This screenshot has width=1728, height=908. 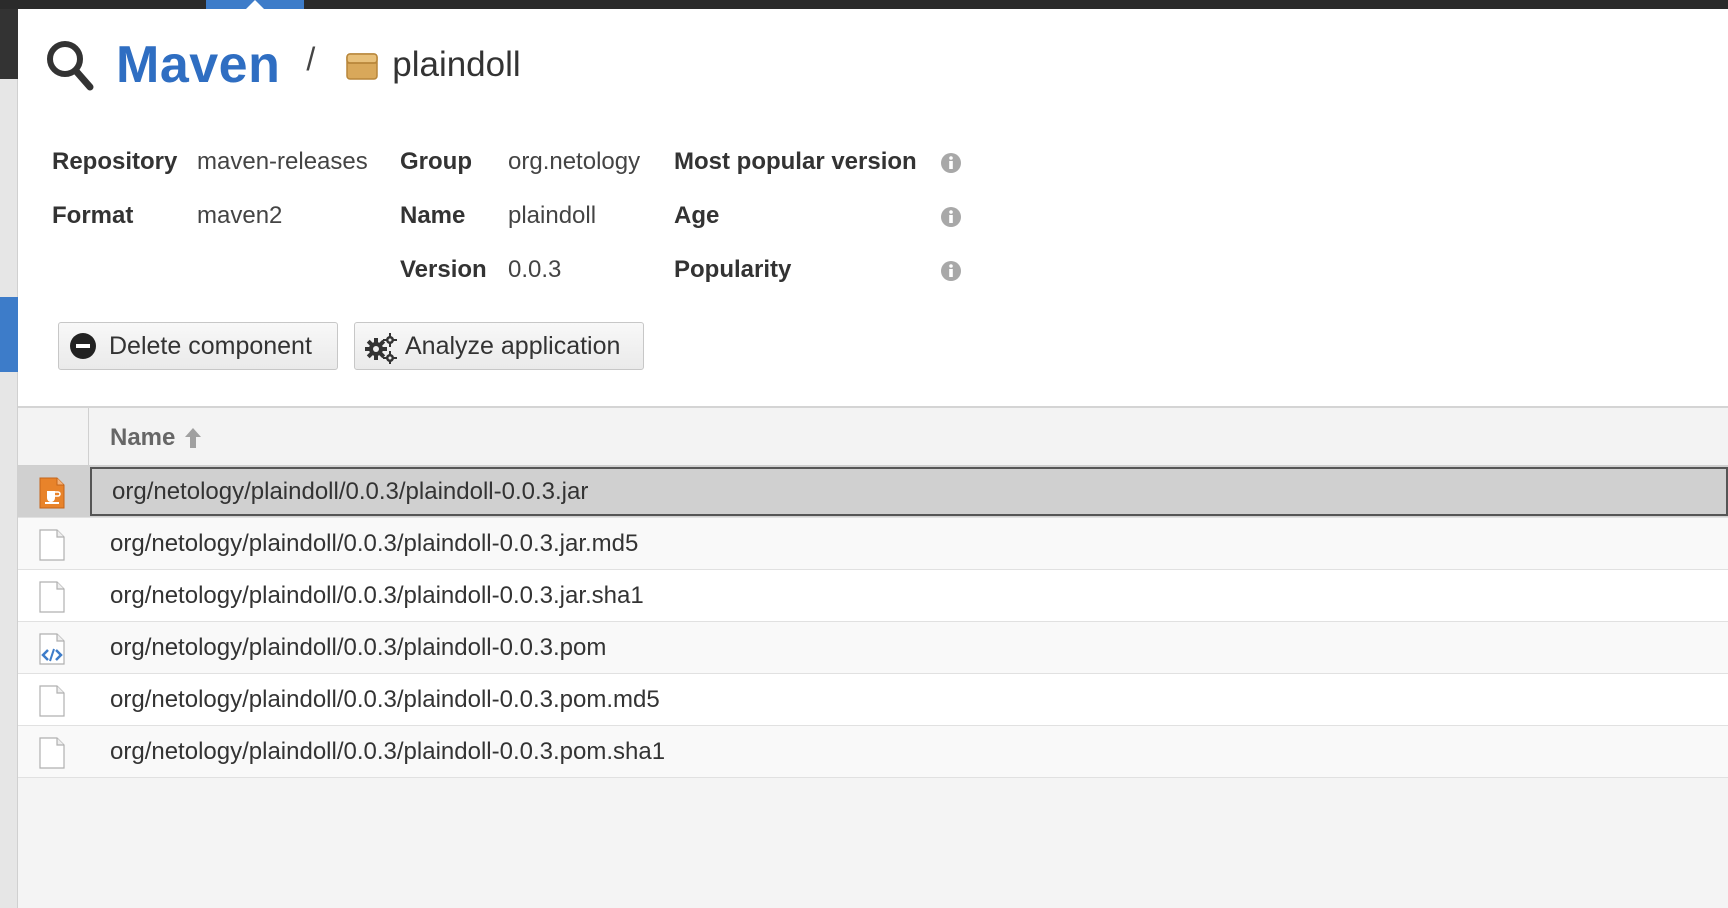 What do you see at coordinates (52, 493) in the screenshot?
I see `jar-file-icon` at bounding box center [52, 493].